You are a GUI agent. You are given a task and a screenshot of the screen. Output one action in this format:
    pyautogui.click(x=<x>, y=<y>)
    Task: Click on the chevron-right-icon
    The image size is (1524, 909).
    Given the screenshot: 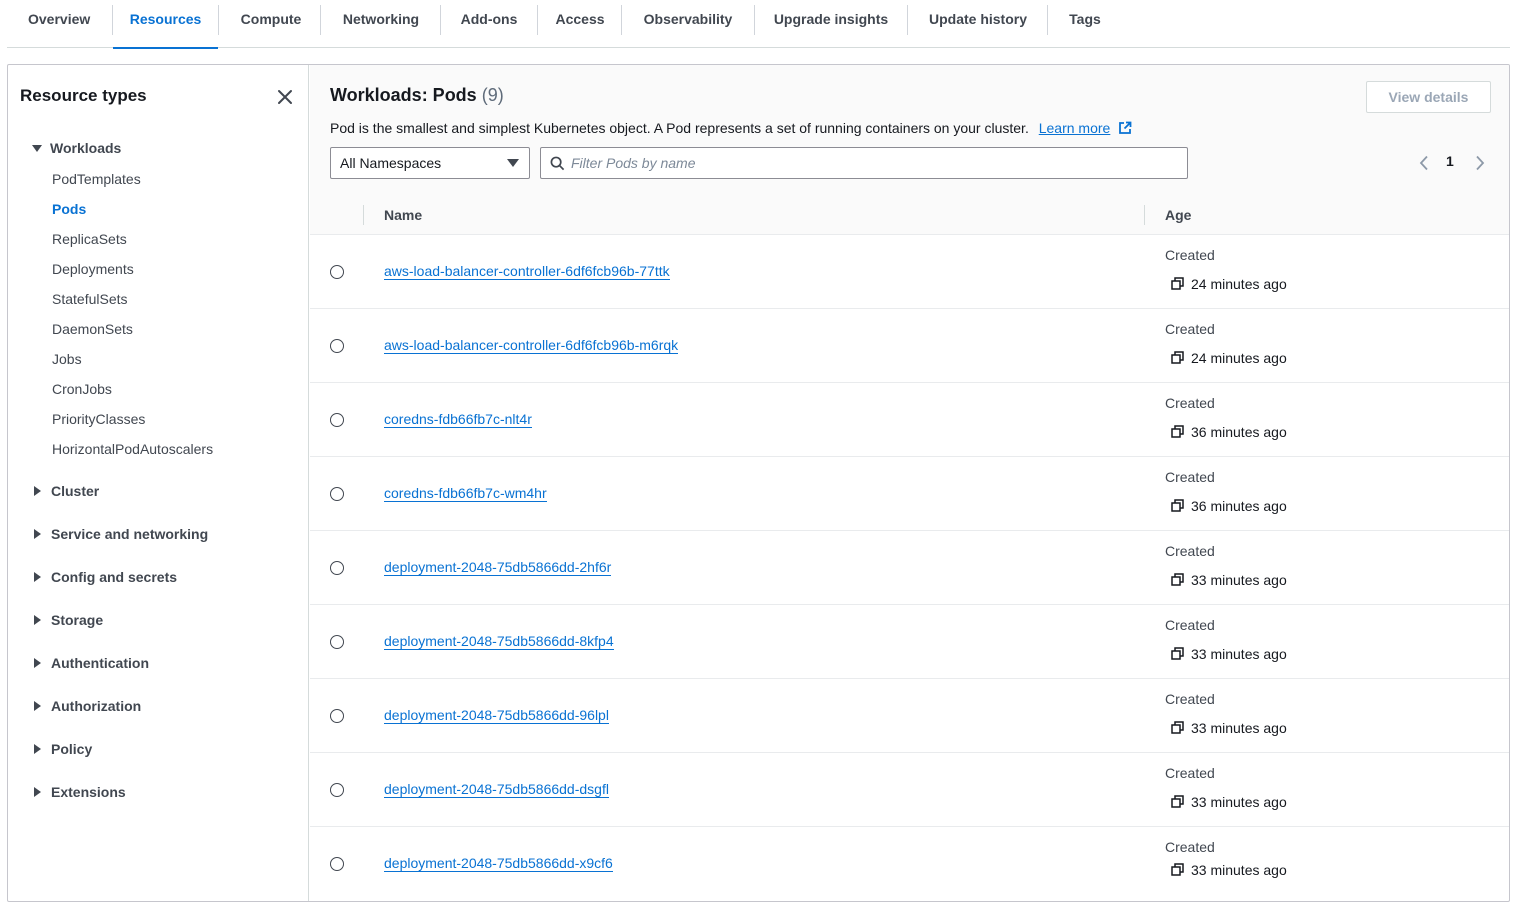 What is the action you would take?
    pyautogui.click(x=1480, y=163)
    